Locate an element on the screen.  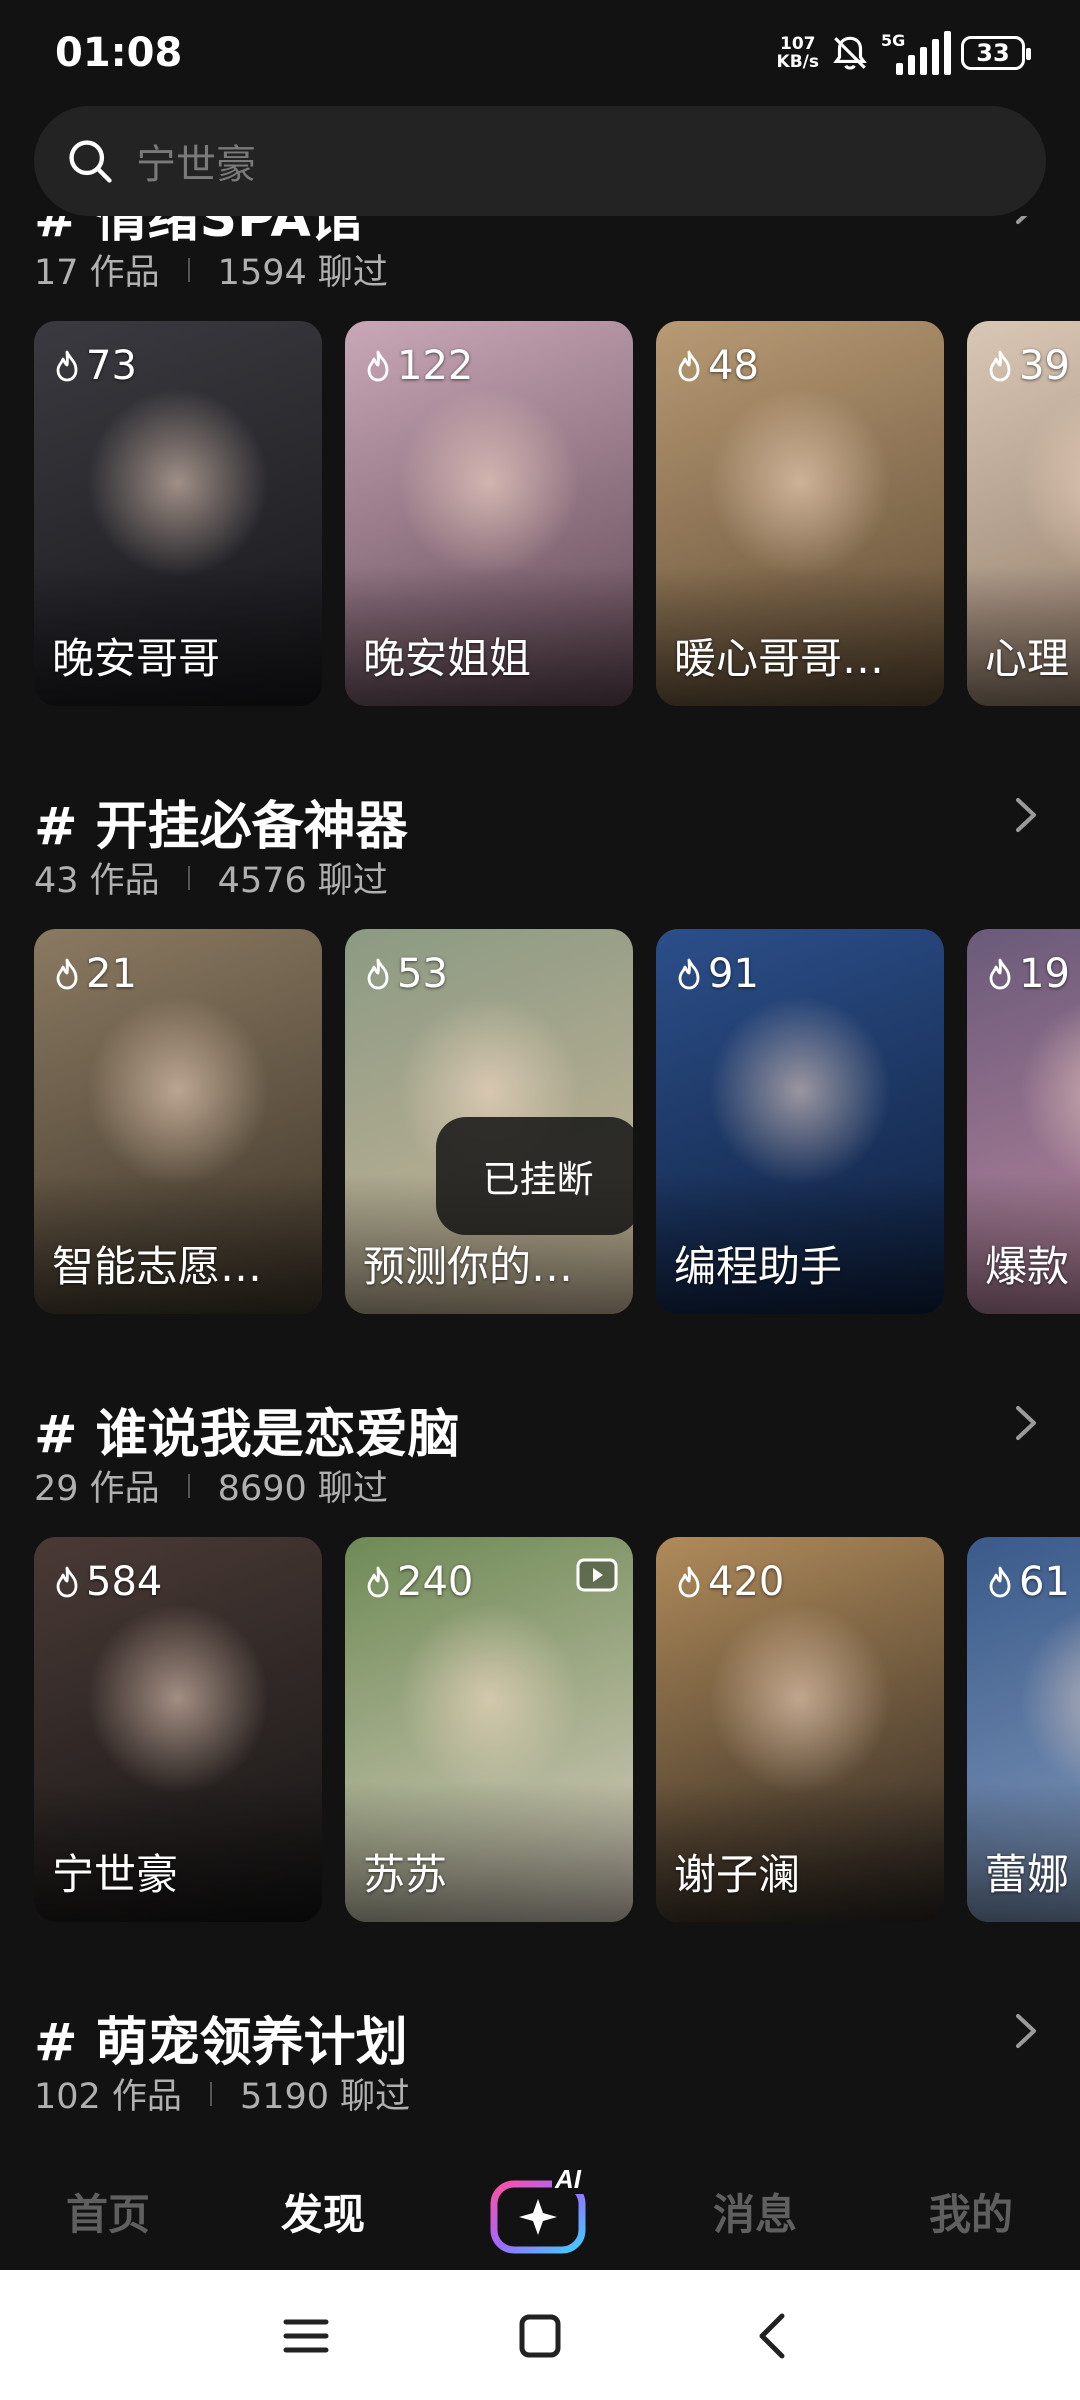
chats-count: 5190 聊过 is located at coordinates (325, 2097).